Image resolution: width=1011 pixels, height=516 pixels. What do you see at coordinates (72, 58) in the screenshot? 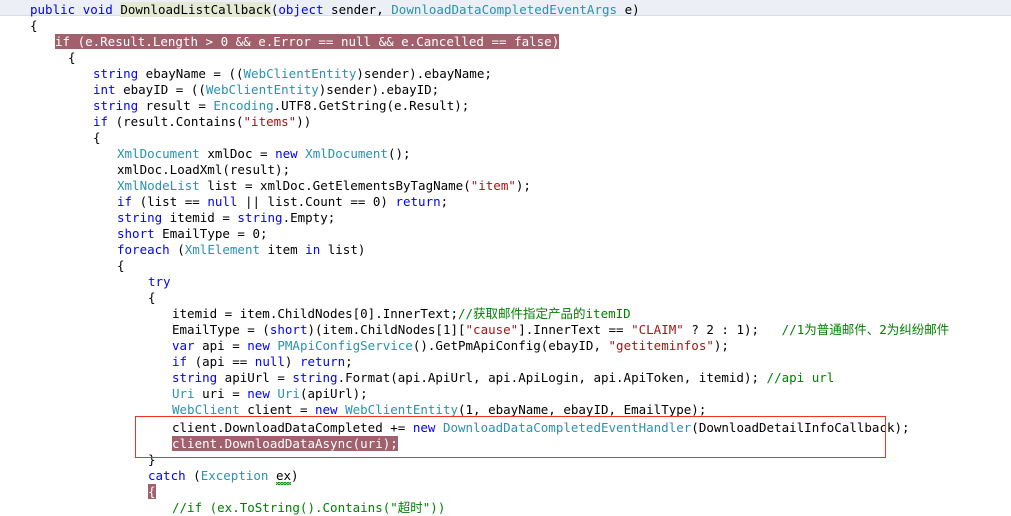
I see `code-line-4: {` at bounding box center [72, 58].